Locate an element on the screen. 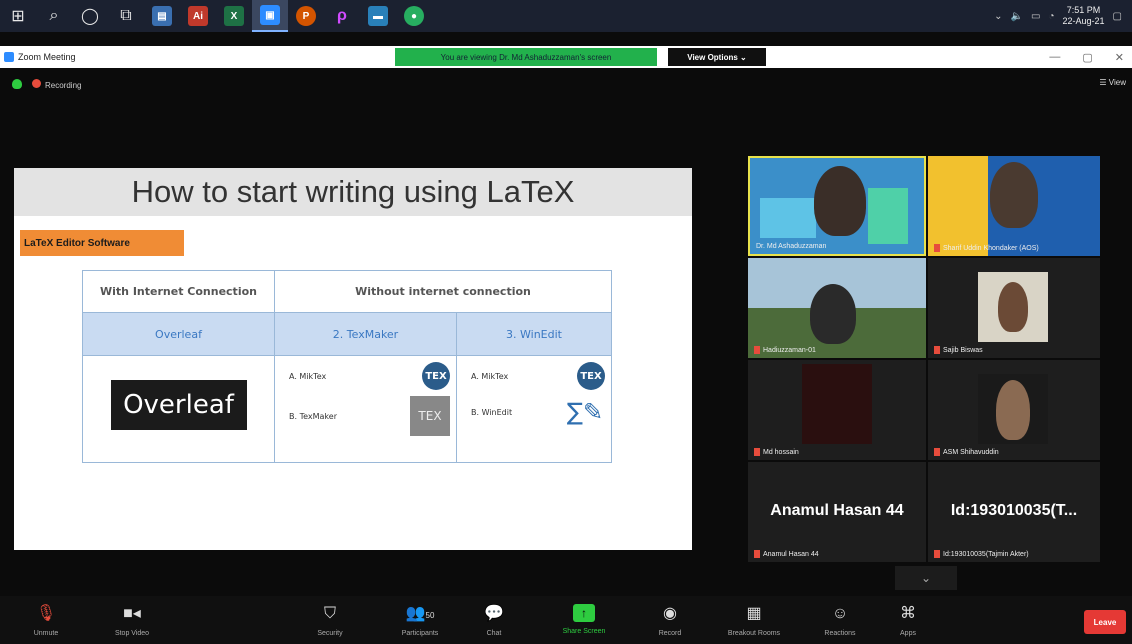  gallery-next-page-button: ⌄ is located at coordinates (926, 578).